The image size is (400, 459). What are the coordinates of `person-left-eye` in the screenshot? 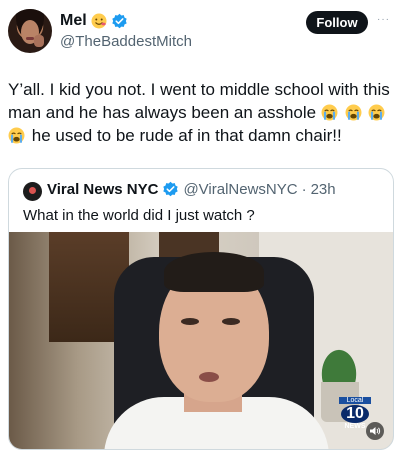 It's located at (190, 321).